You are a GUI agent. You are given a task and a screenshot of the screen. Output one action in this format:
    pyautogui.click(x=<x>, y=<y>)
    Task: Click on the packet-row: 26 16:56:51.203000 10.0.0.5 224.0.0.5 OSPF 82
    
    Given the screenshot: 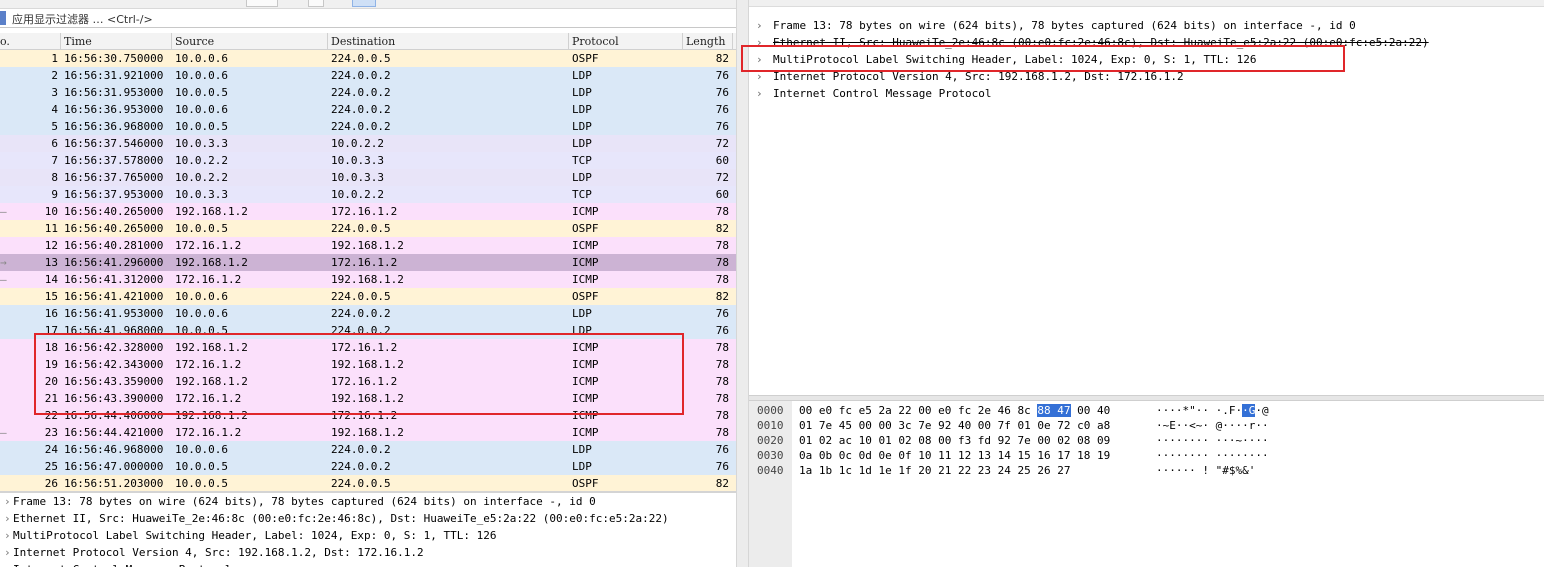 What is the action you would take?
    pyautogui.click(x=368, y=483)
    